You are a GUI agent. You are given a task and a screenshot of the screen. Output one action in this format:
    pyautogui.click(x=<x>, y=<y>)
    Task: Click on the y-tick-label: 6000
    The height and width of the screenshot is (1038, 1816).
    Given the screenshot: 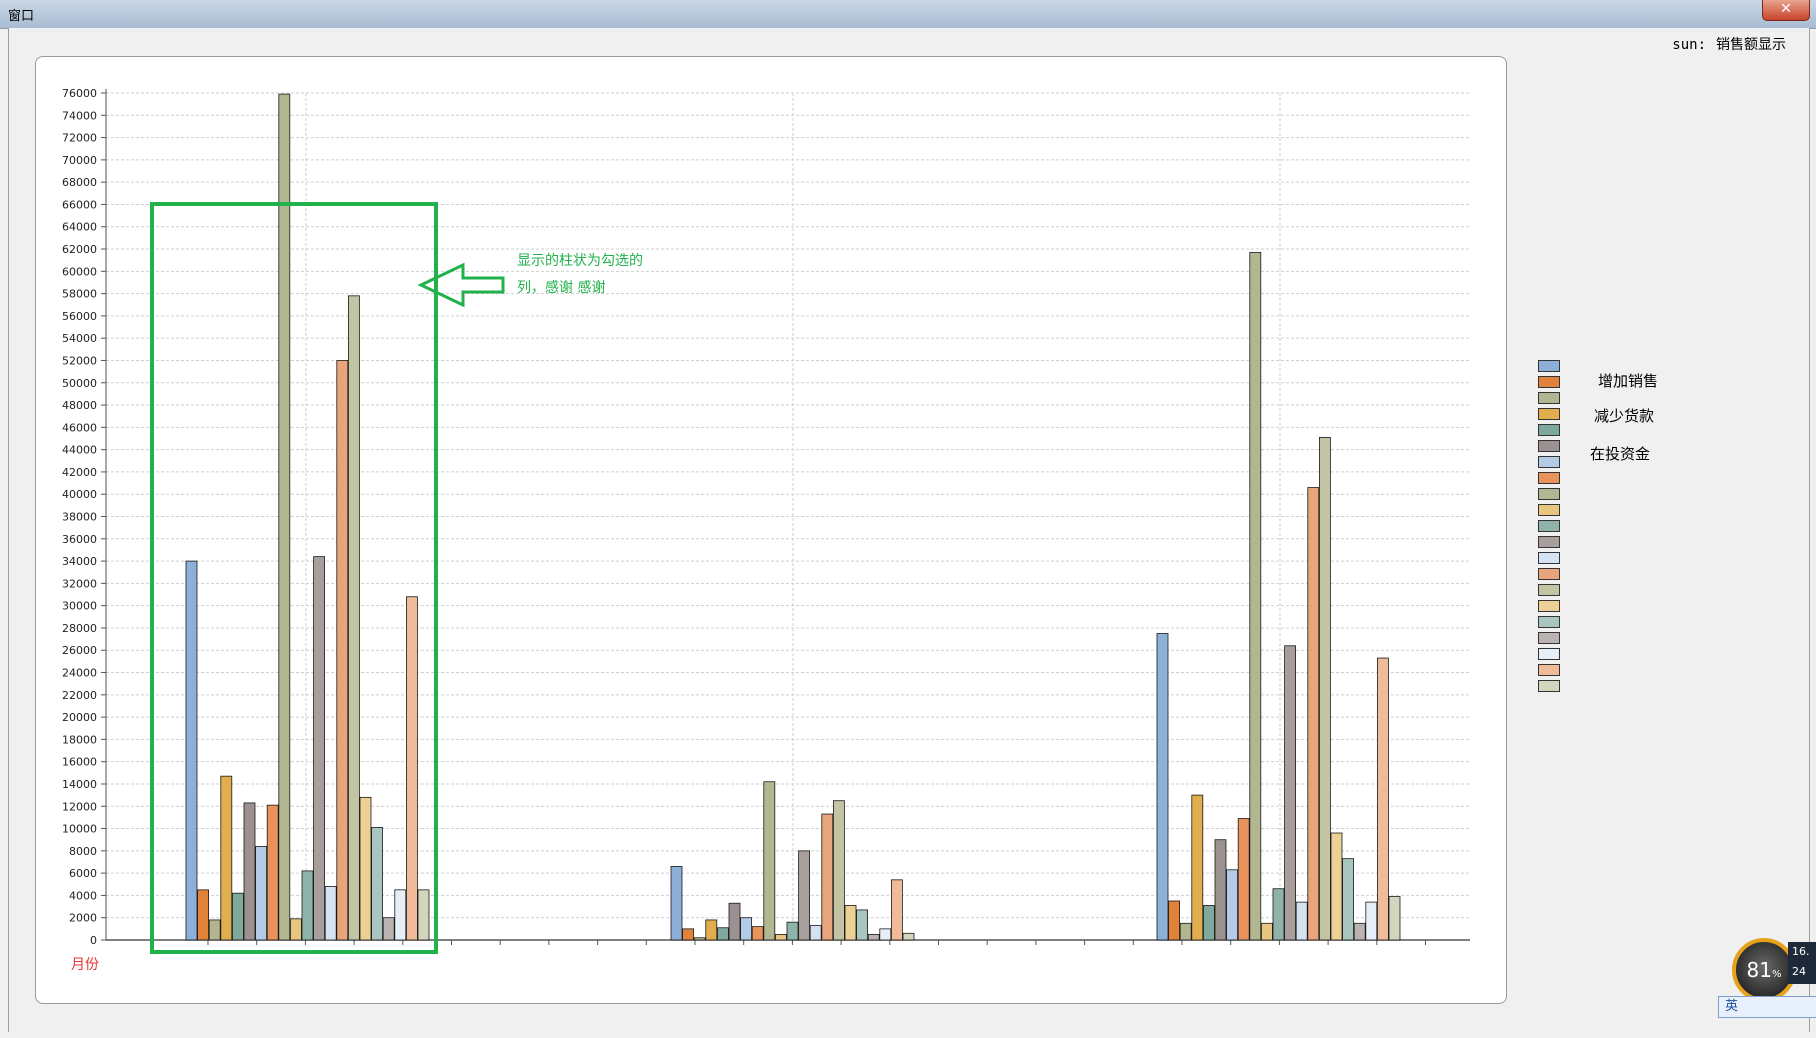 What is the action you would take?
    pyautogui.click(x=83, y=873)
    